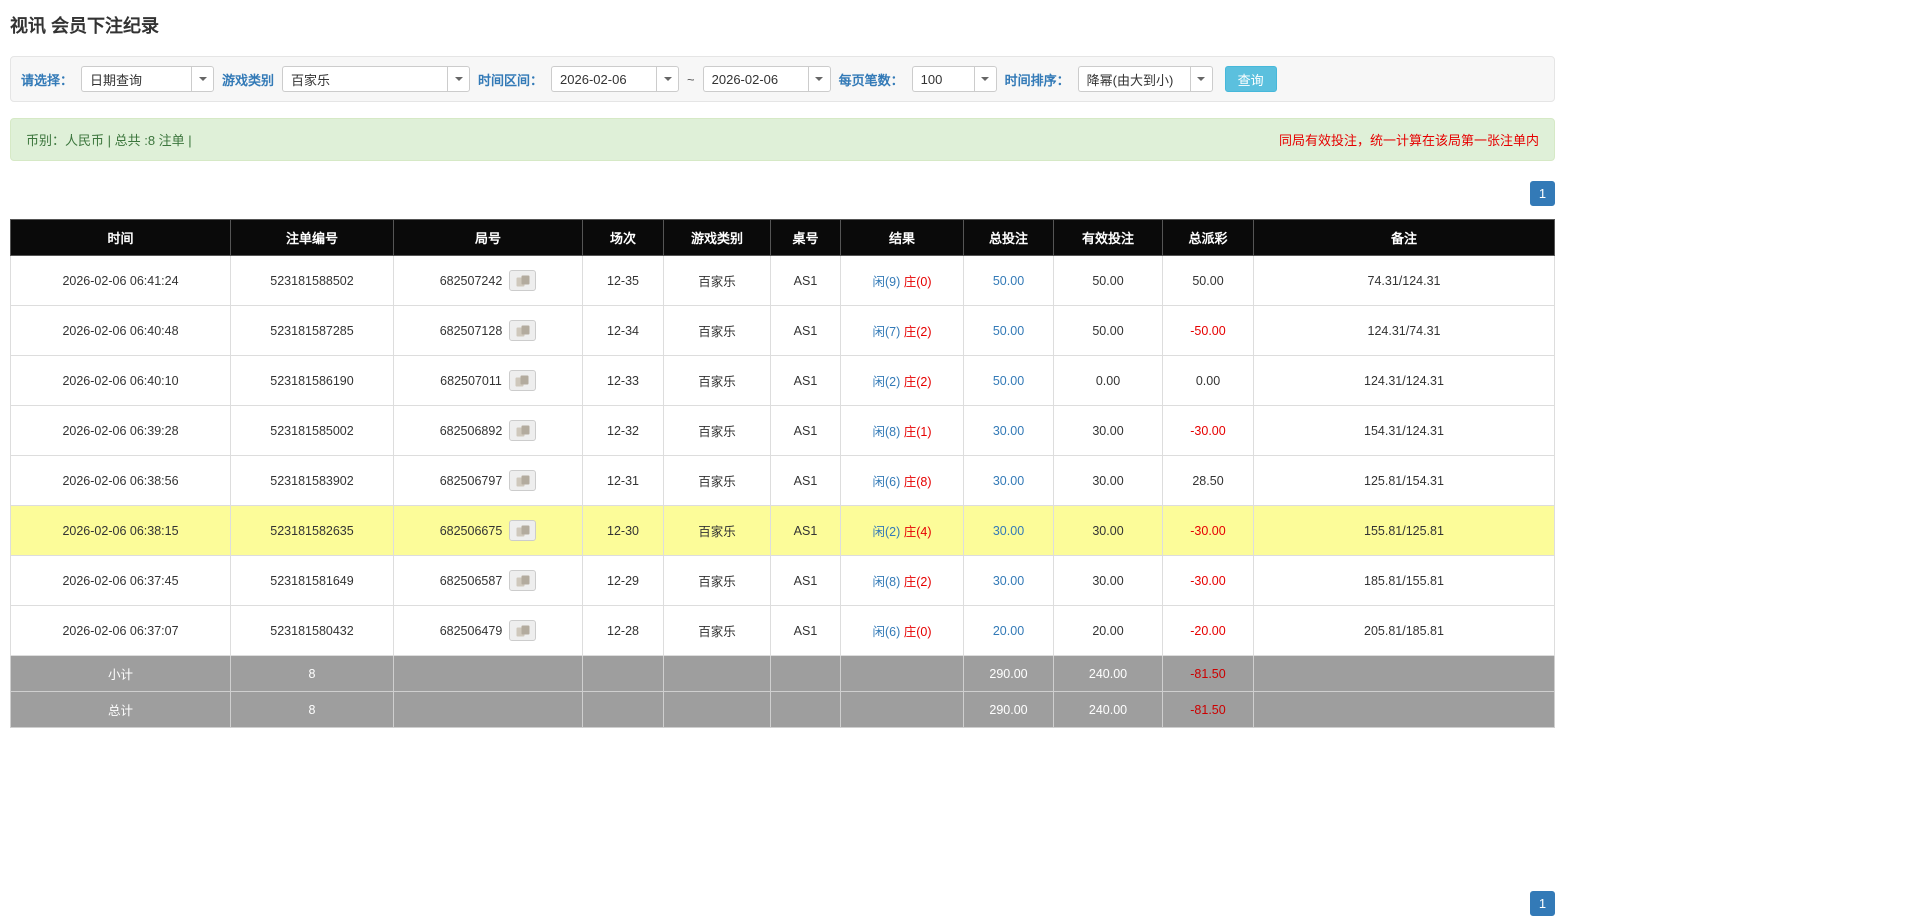 The height and width of the screenshot is (916, 1910). Describe the element at coordinates (1008, 631) in the screenshot. I see `total-bet-link: 20.00` at that location.